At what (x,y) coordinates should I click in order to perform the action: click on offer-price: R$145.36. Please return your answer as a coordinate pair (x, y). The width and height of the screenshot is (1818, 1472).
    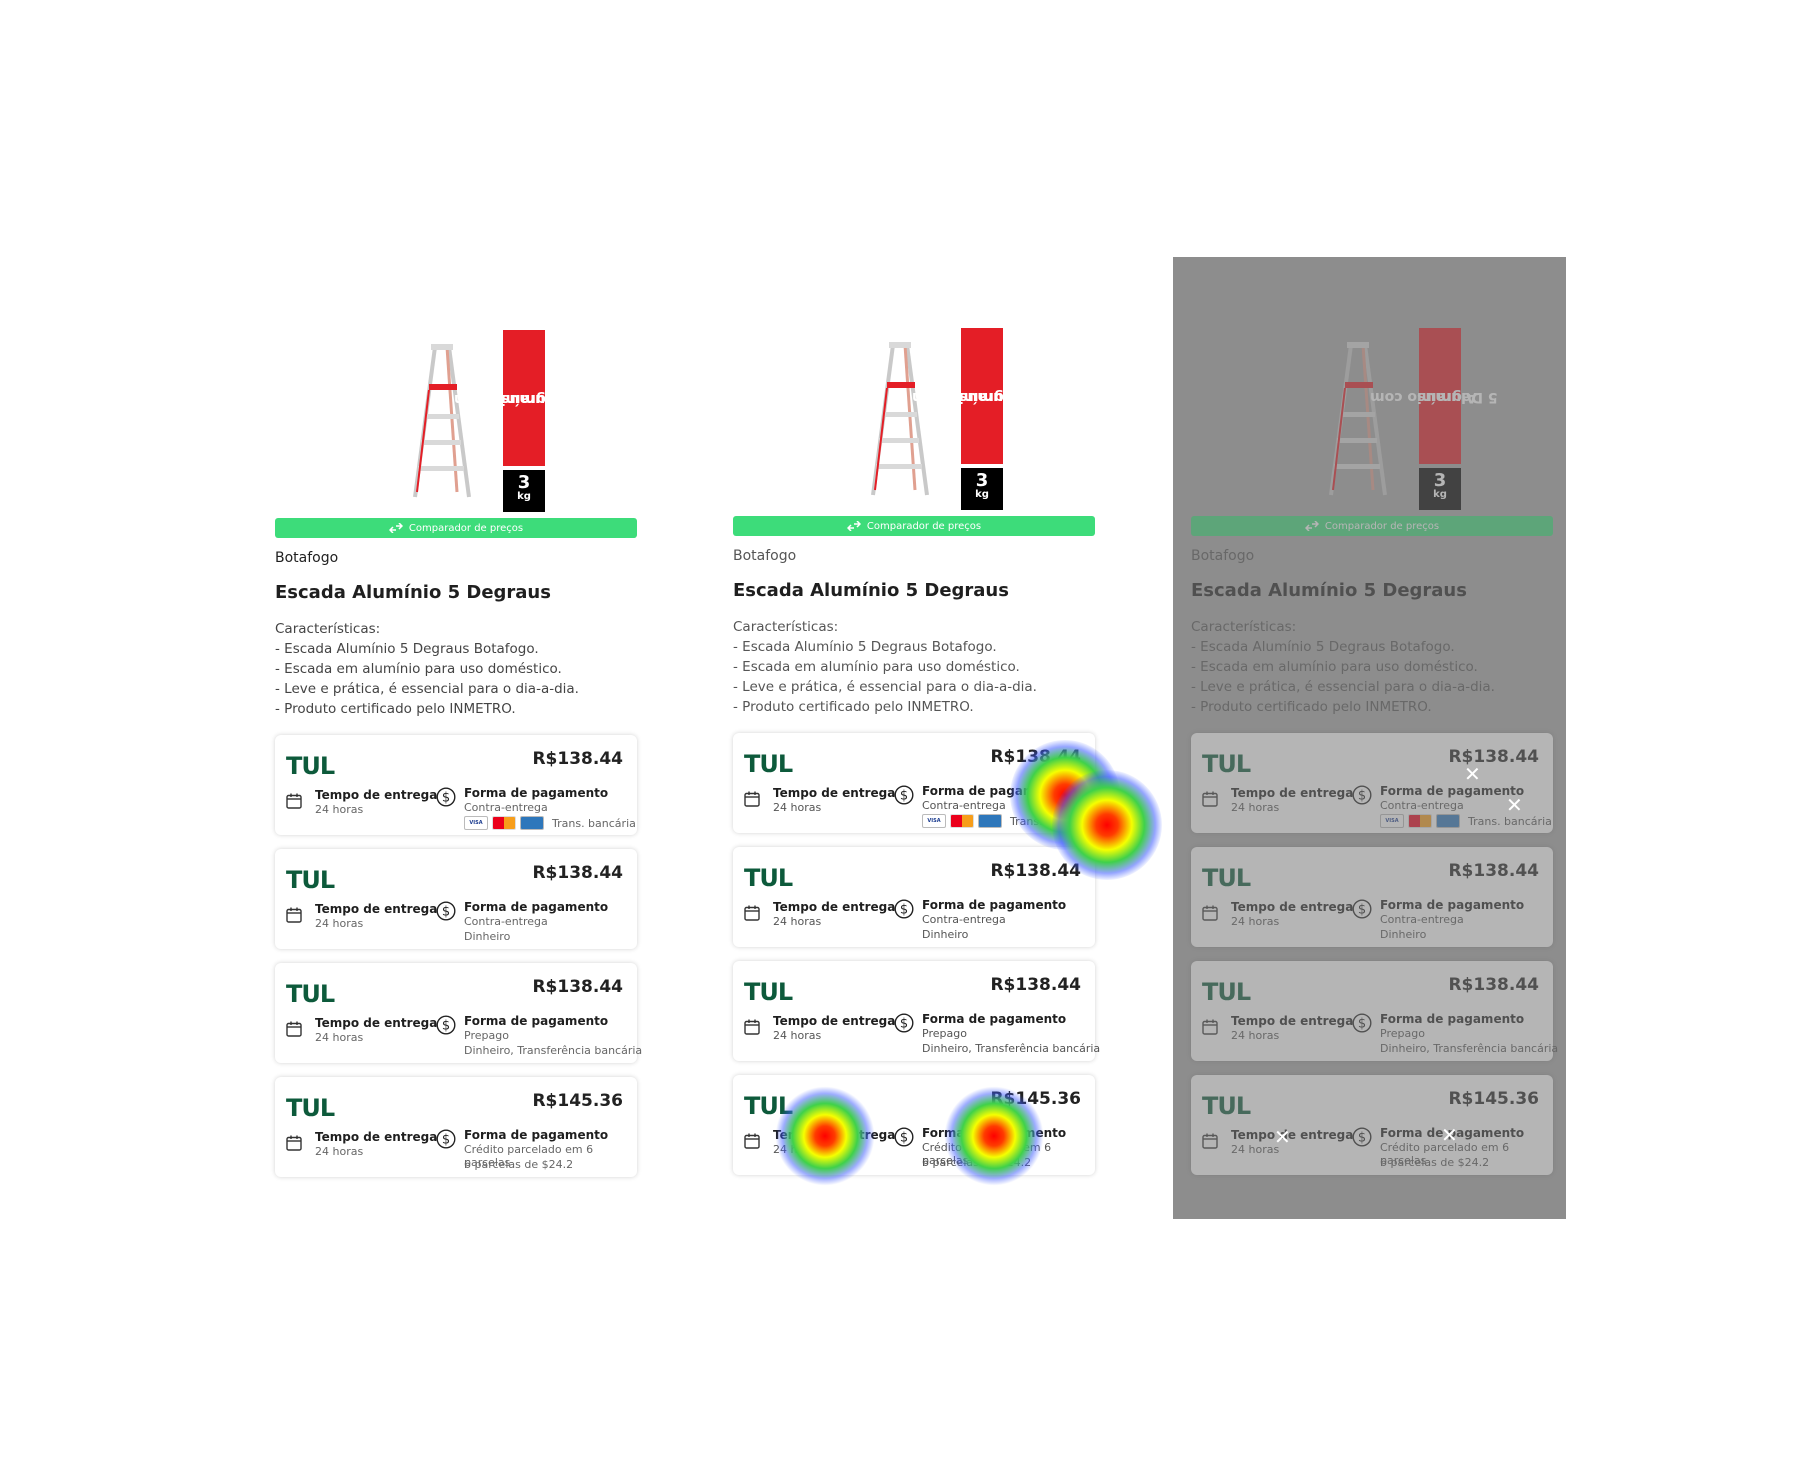
    Looking at the image, I should click on (1493, 1099).